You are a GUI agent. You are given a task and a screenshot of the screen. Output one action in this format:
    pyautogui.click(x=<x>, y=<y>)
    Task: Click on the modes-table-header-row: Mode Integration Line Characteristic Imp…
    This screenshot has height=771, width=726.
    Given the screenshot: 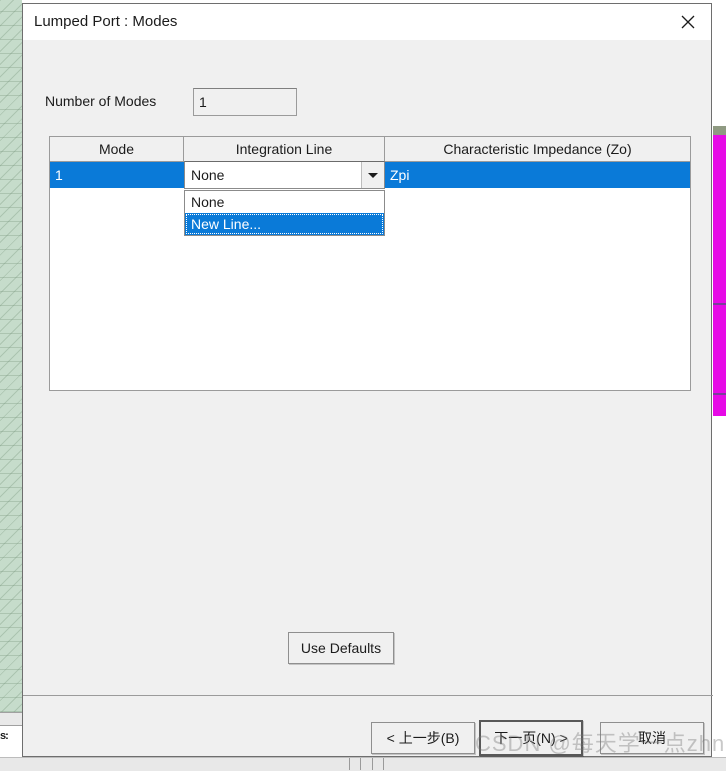 What is the action you would take?
    pyautogui.click(x=370, y=149)
    